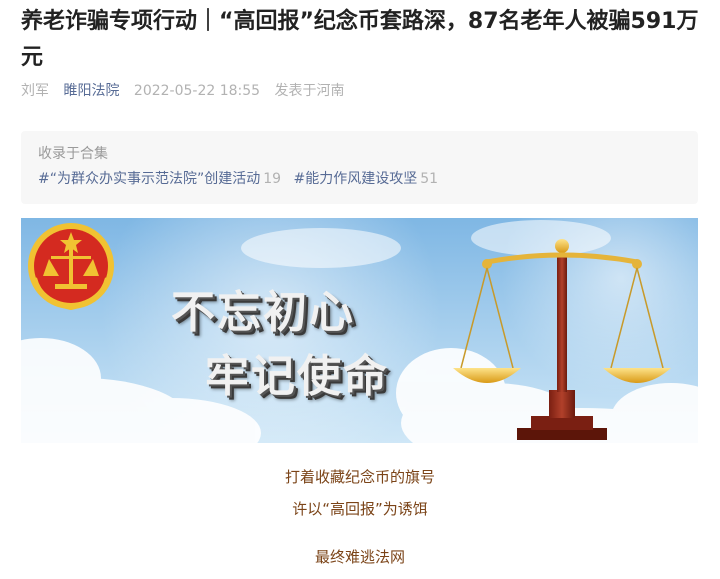 Image resolution: width=720 pixels, height=579 pixels. I want to click on slogan-line-1: 不忘初心, so click(263, 312).